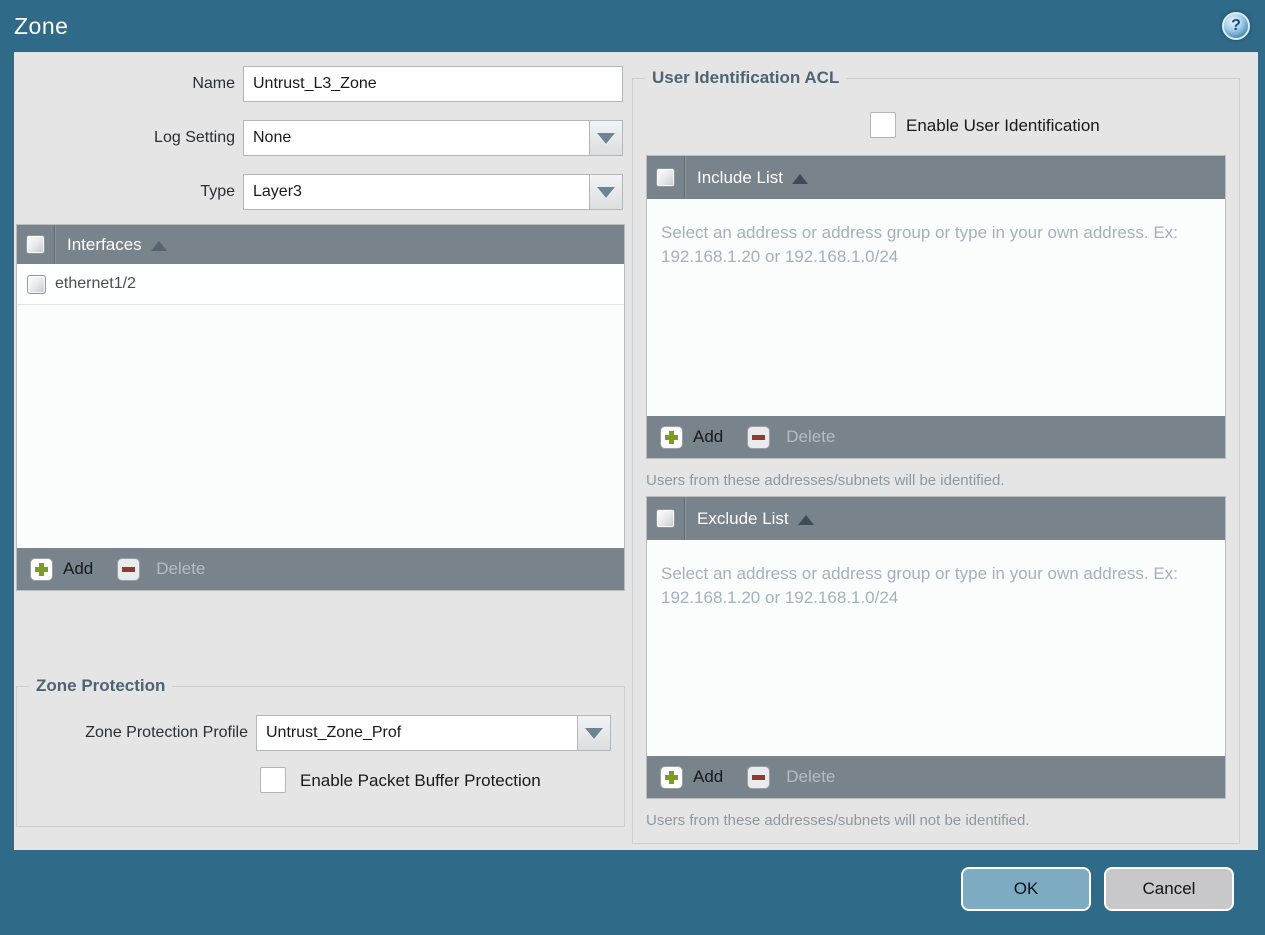 The image size is (1265, 935). Describe the element at coordinates (743, 518) in the screenshot. I see `exclude-list-label: Exclude List` at that location.